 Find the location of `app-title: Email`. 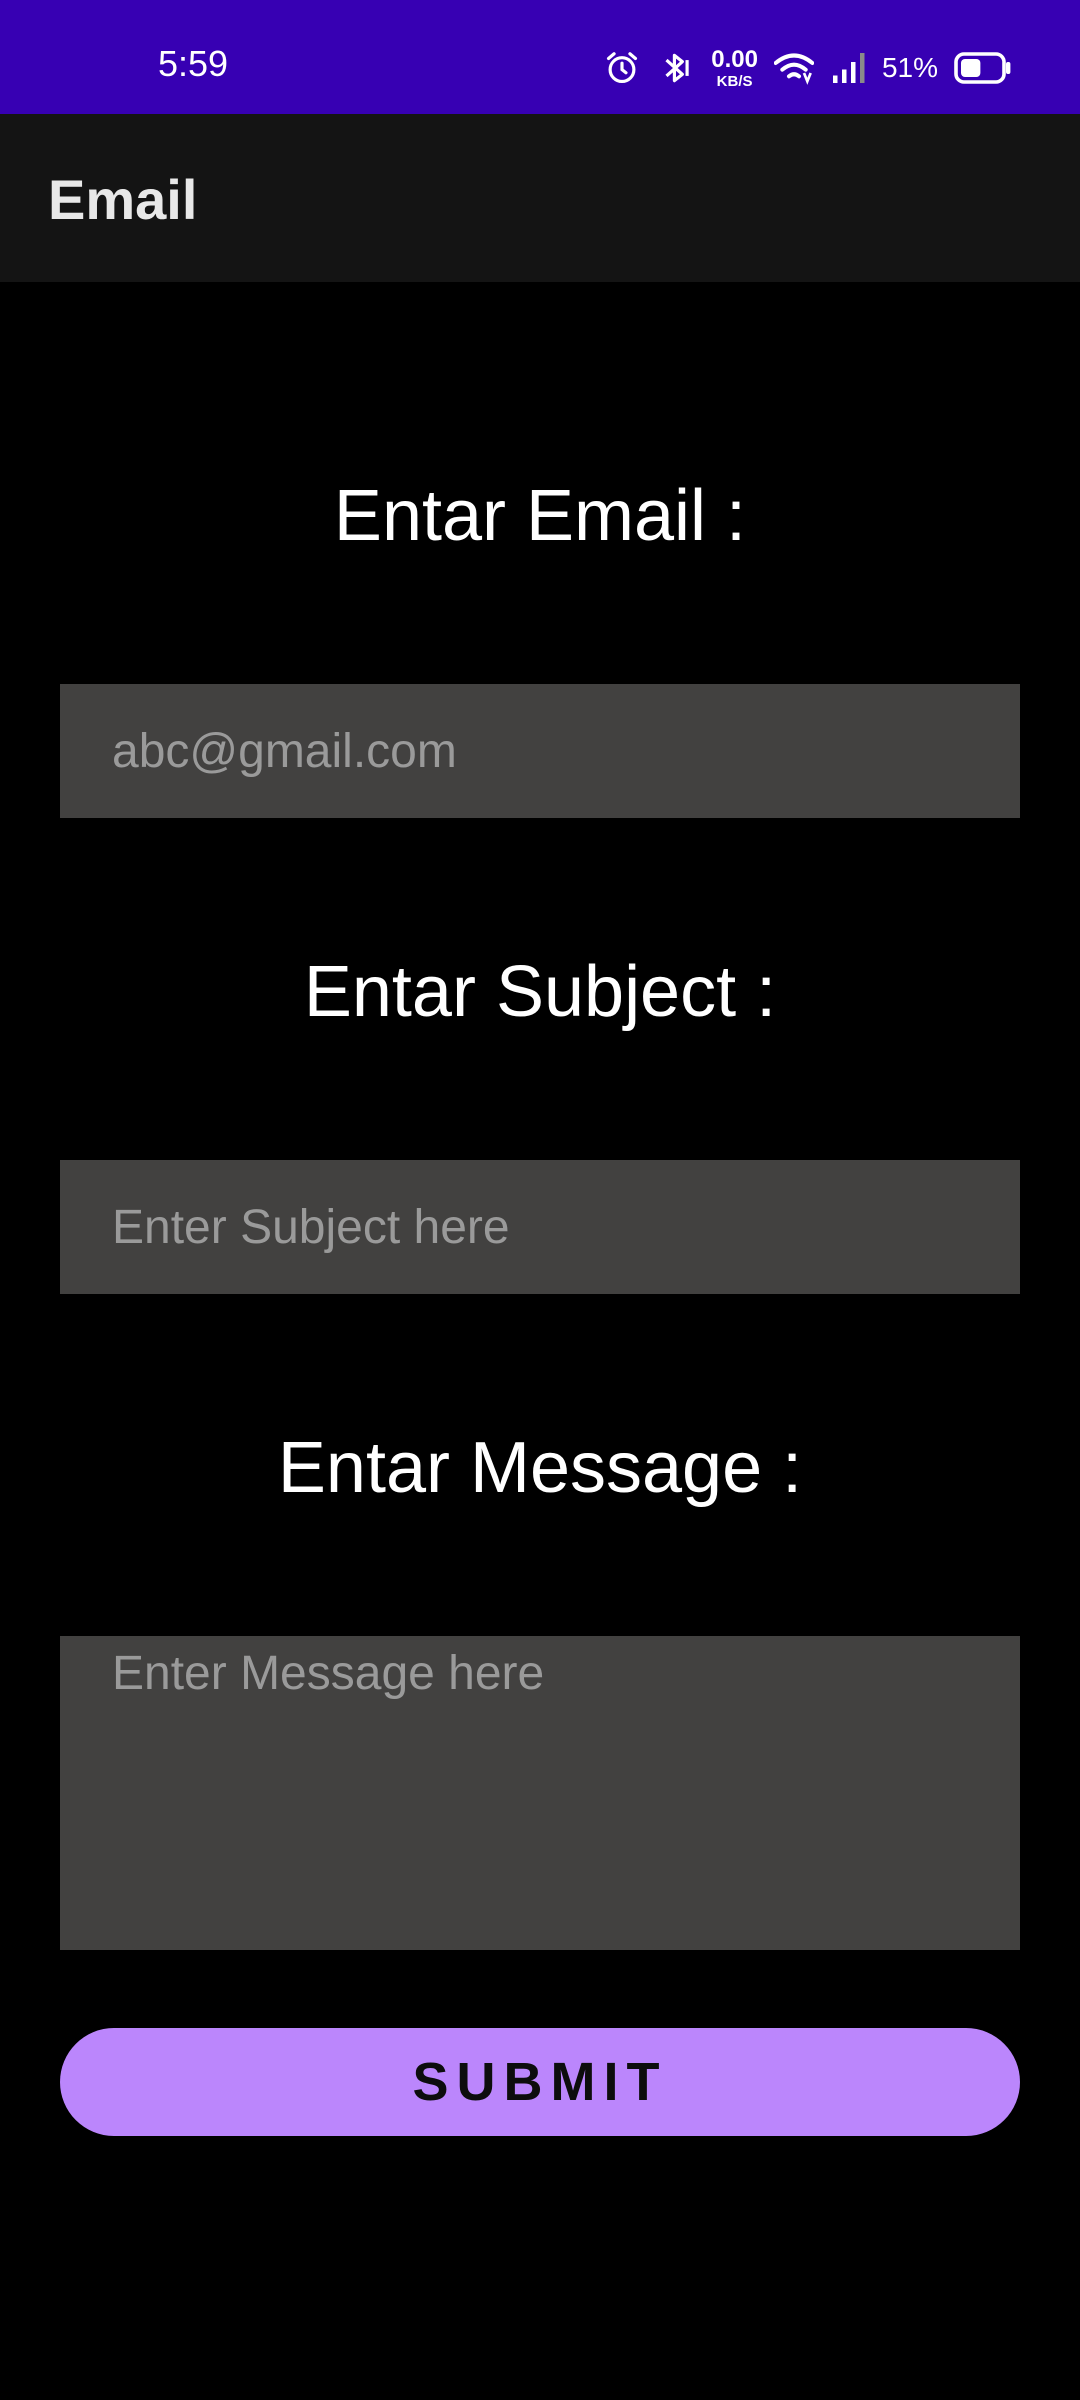

app-title: Email is located at coordinates (123, 199).